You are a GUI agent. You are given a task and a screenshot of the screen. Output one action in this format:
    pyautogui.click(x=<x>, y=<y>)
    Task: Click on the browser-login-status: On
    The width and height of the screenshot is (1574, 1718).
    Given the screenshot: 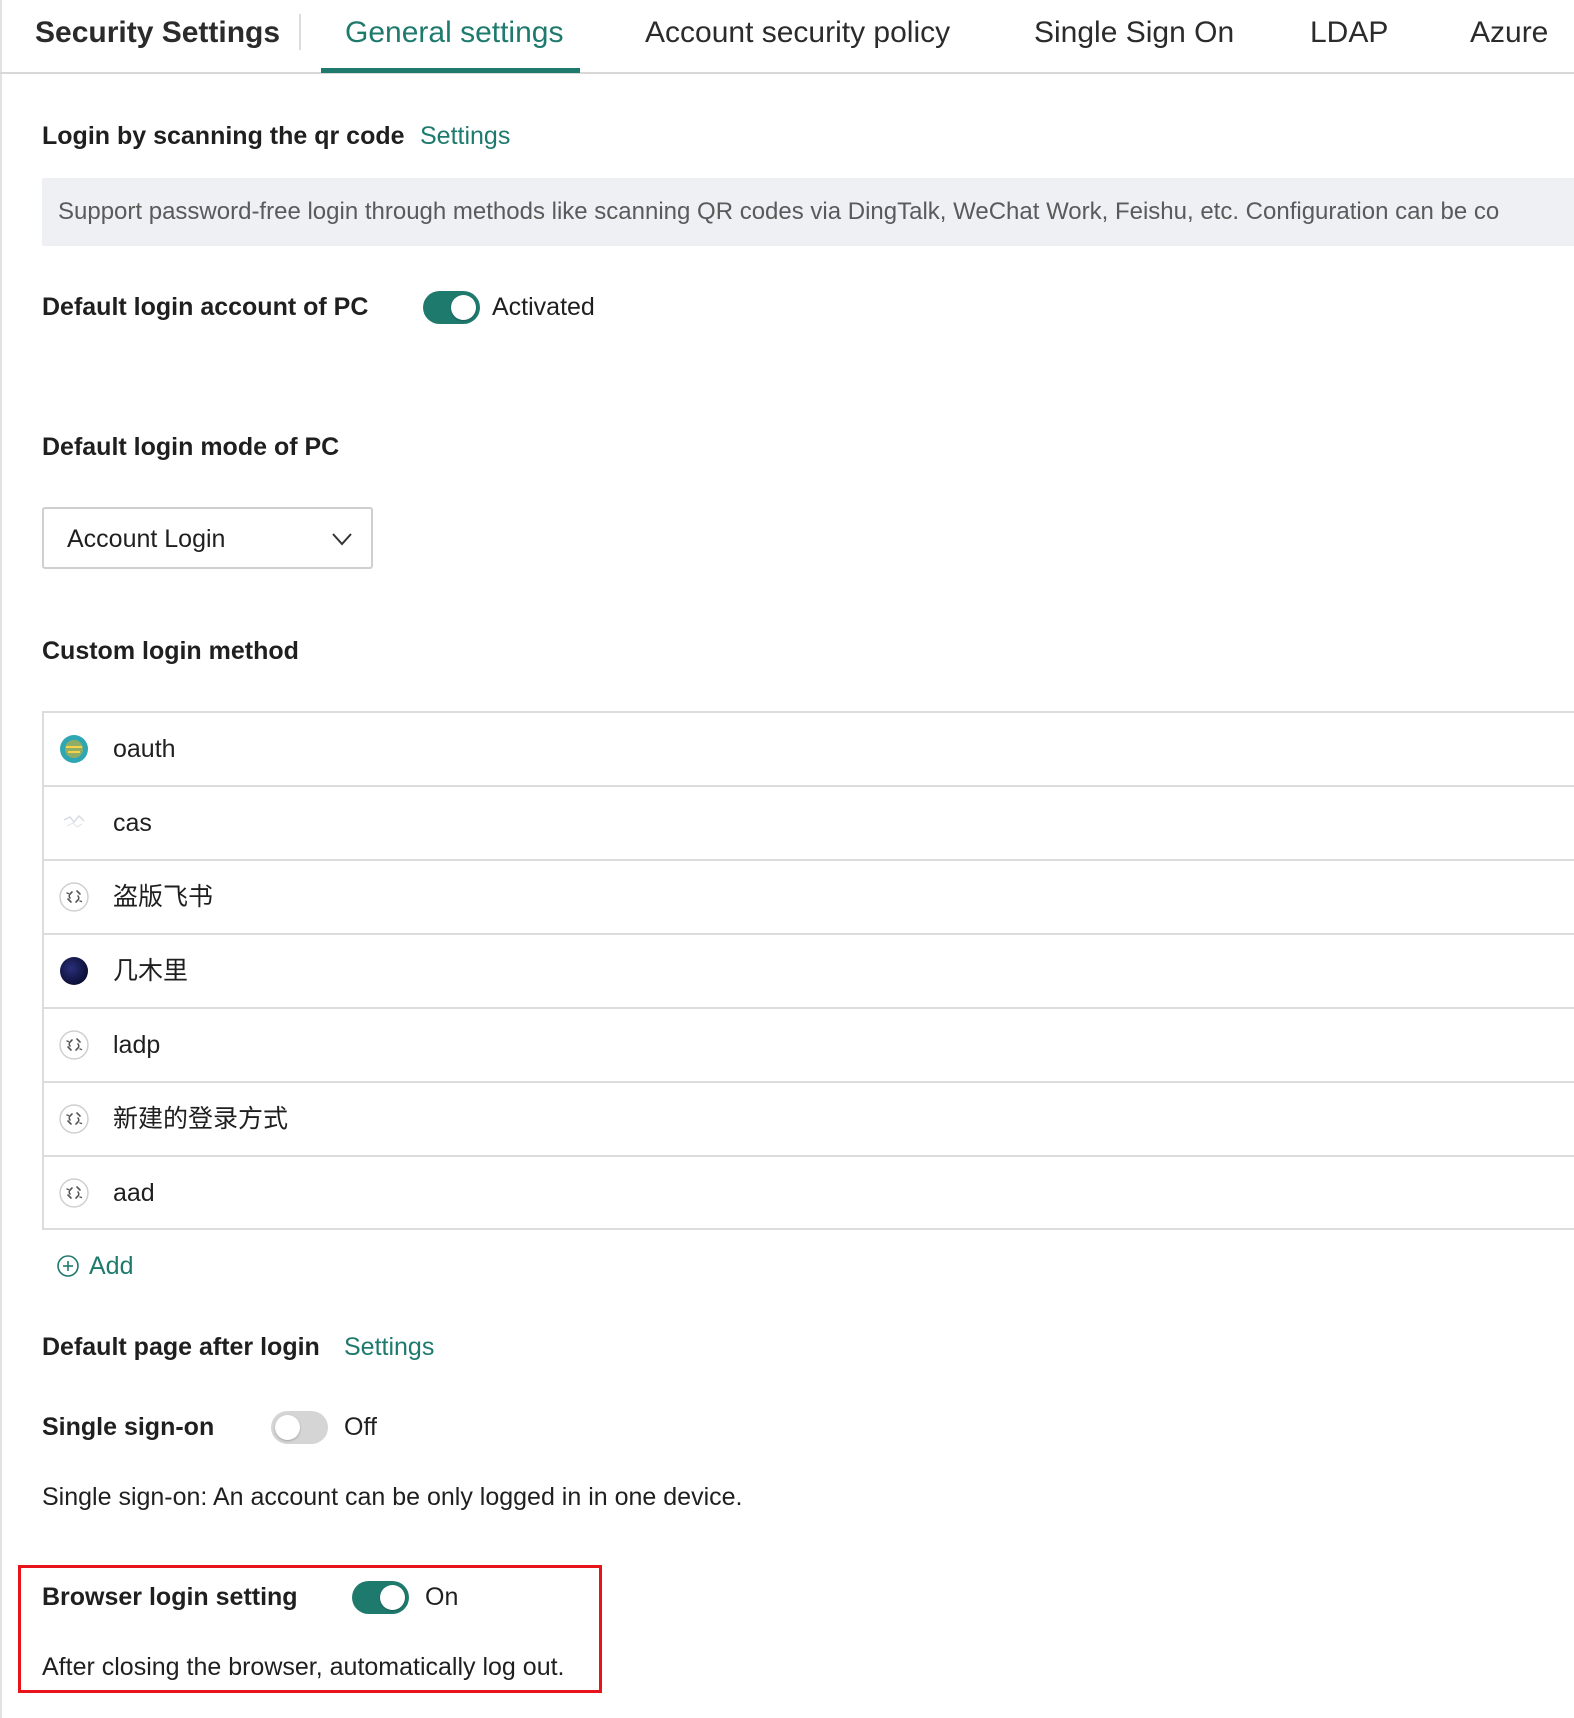 What is the action you would take?
    pyautogui.click(x=442, y=1597)
    